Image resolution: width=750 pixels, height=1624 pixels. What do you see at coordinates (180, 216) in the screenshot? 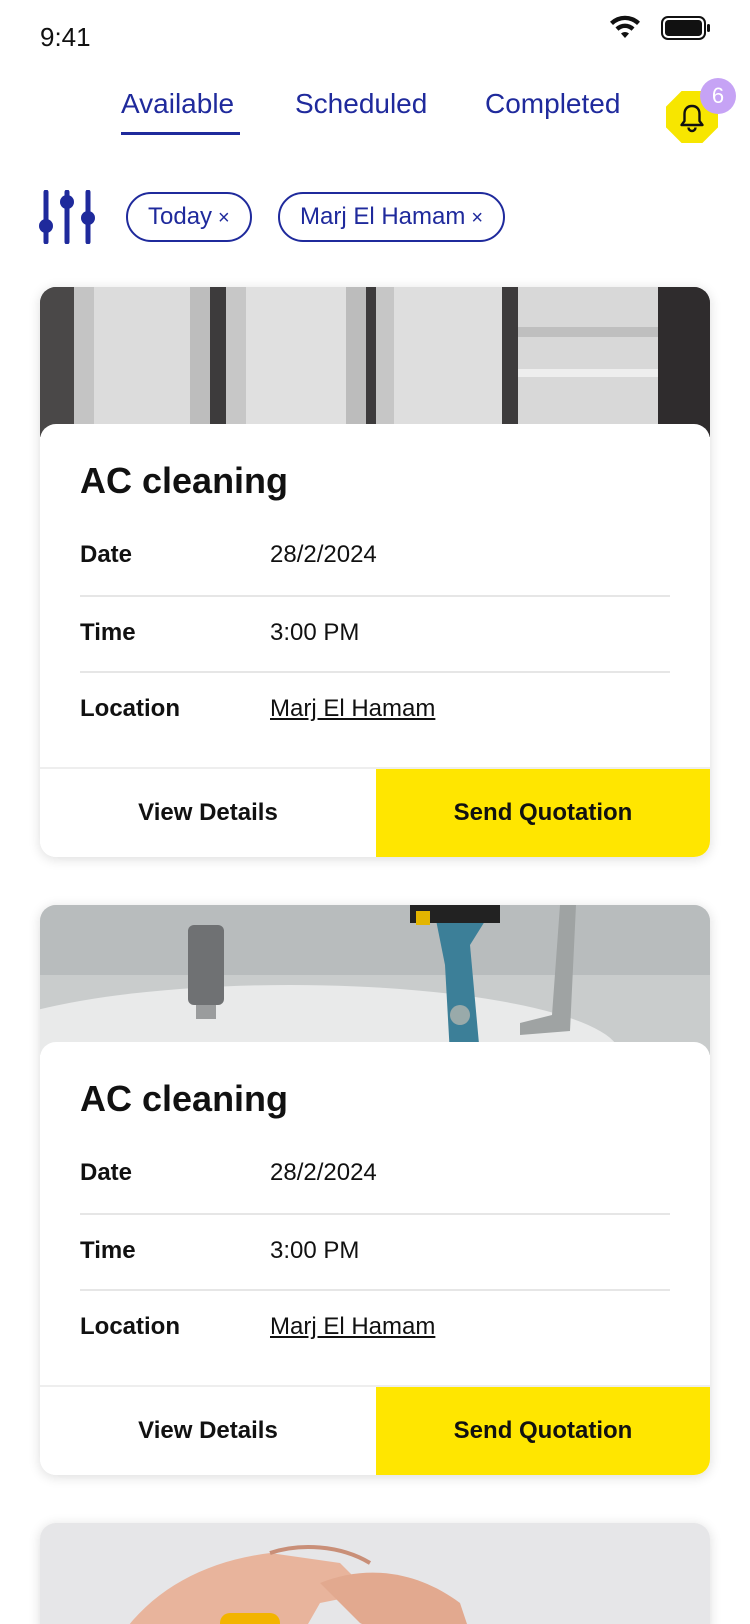
I see `filter-chip-label: Today` at bounding box center [180, 216].